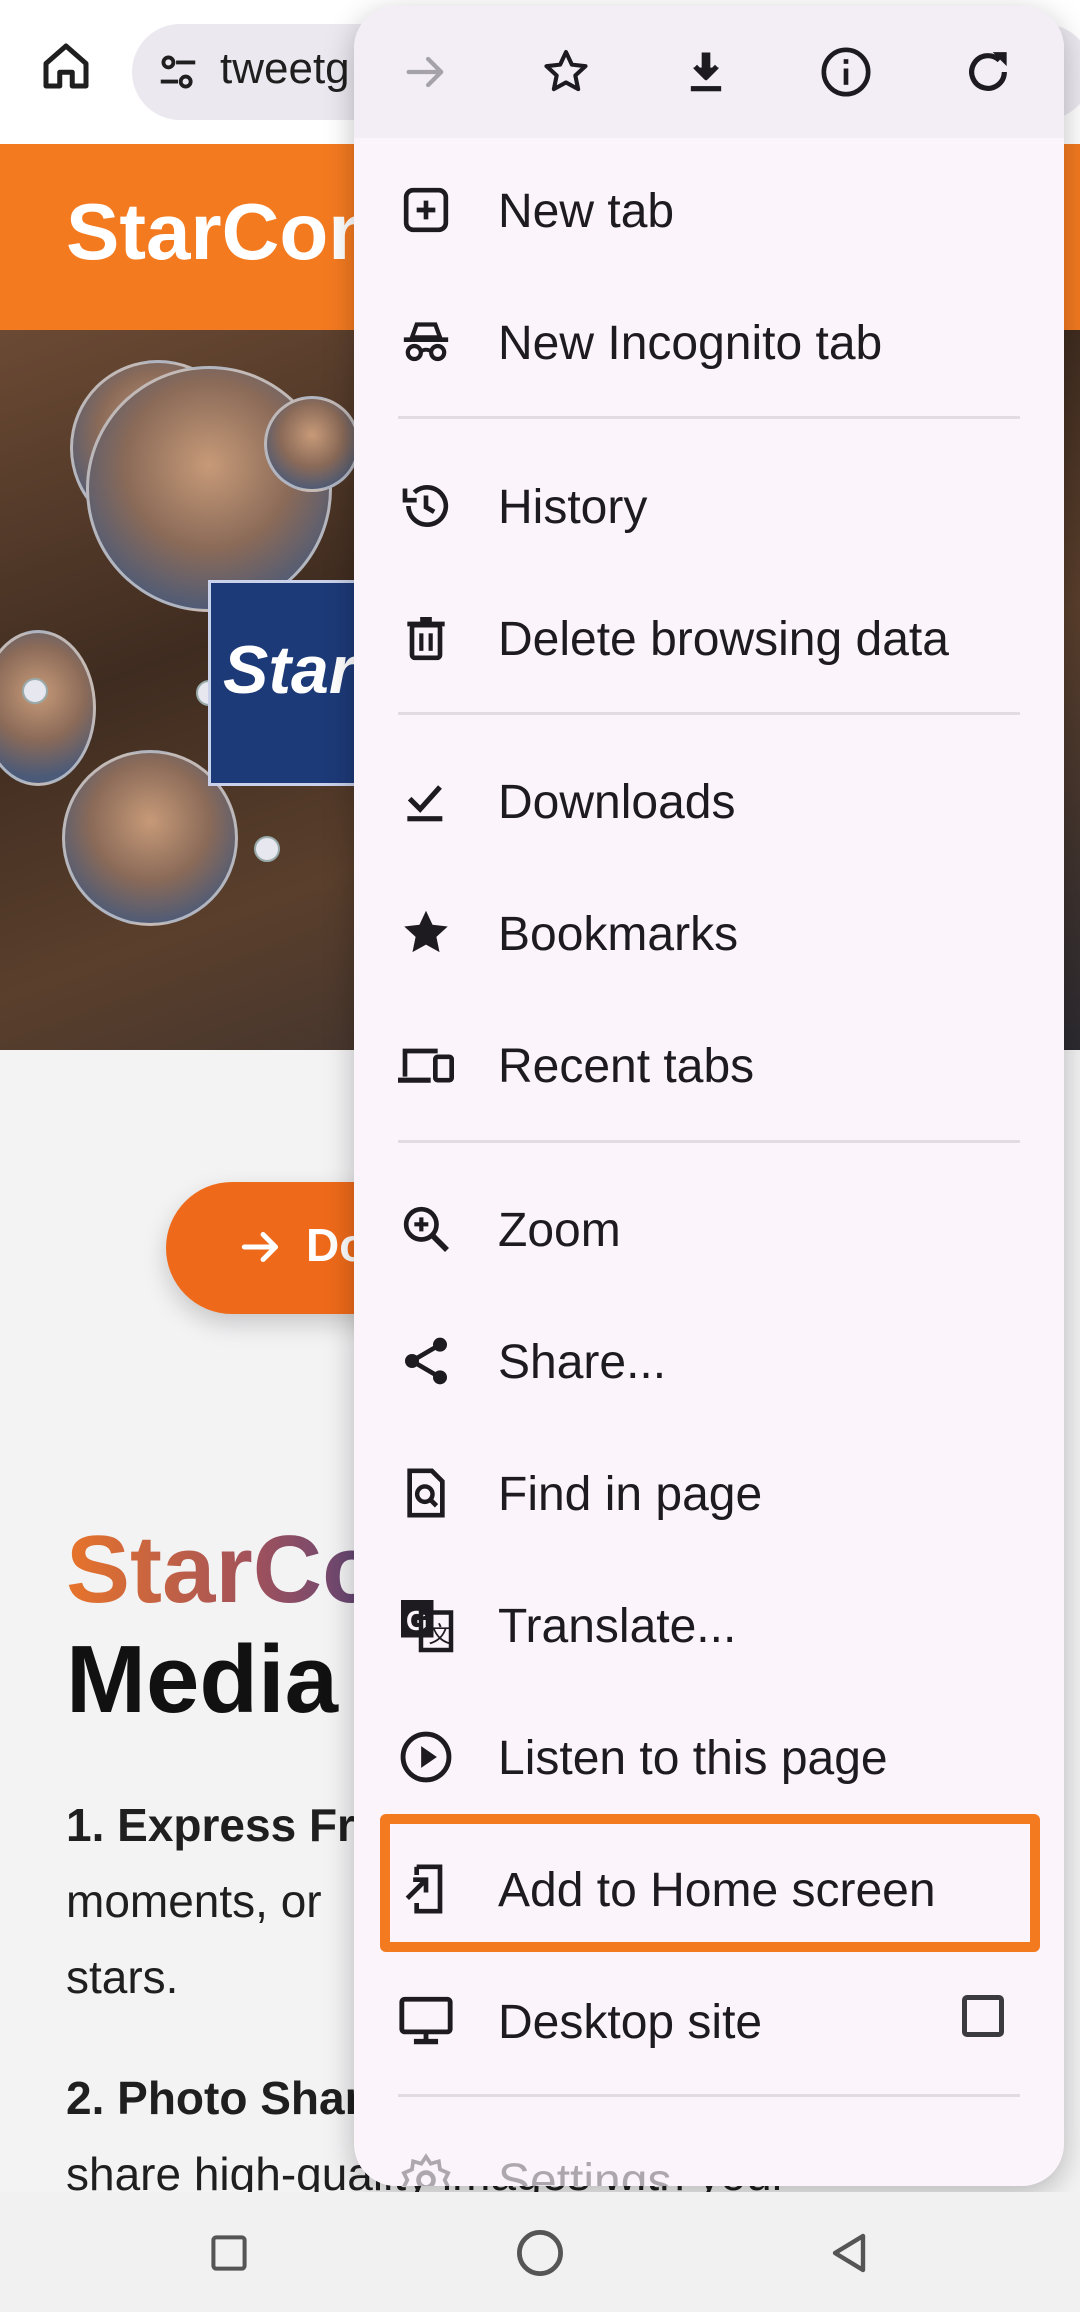 The image size is (1080, 2312). Describe the element at coordinates (426, 2021) in the screenshot. I see `monitor-icon` at that location.